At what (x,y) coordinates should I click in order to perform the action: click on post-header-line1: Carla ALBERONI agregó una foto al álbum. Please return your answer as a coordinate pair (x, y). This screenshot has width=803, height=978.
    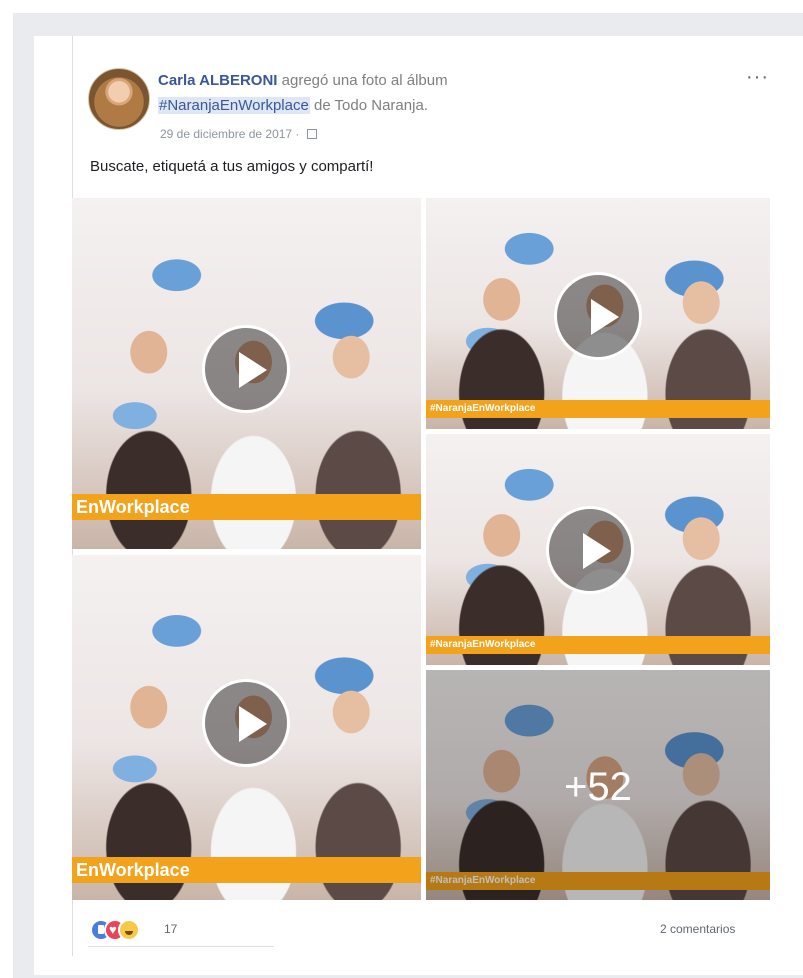
    Looking at the image, I should click on (303, 80).